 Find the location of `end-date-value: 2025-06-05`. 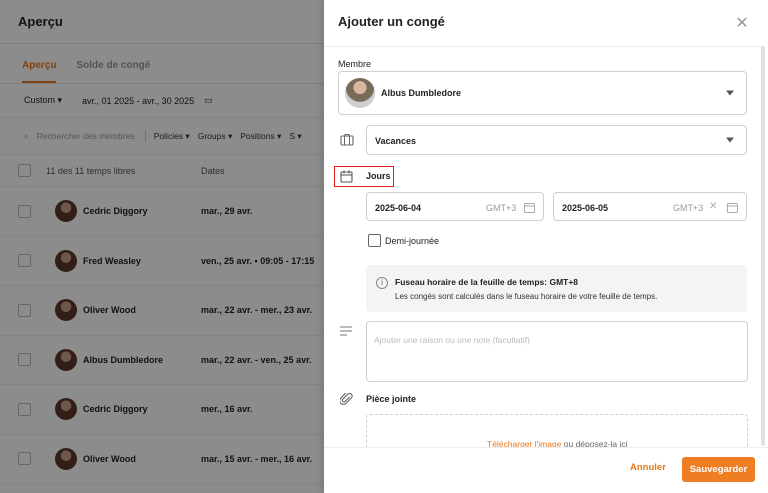

end-date-value: 2025-06-05 is located at coordinates (585, 208).